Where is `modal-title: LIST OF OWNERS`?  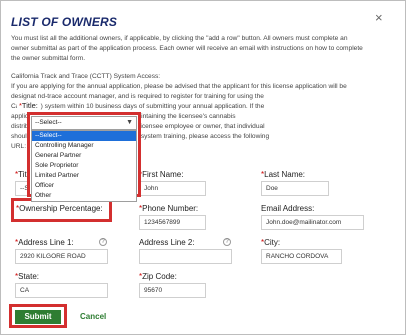 modal-title: LIST OF OWNERS is located at coordinates (64, 22).